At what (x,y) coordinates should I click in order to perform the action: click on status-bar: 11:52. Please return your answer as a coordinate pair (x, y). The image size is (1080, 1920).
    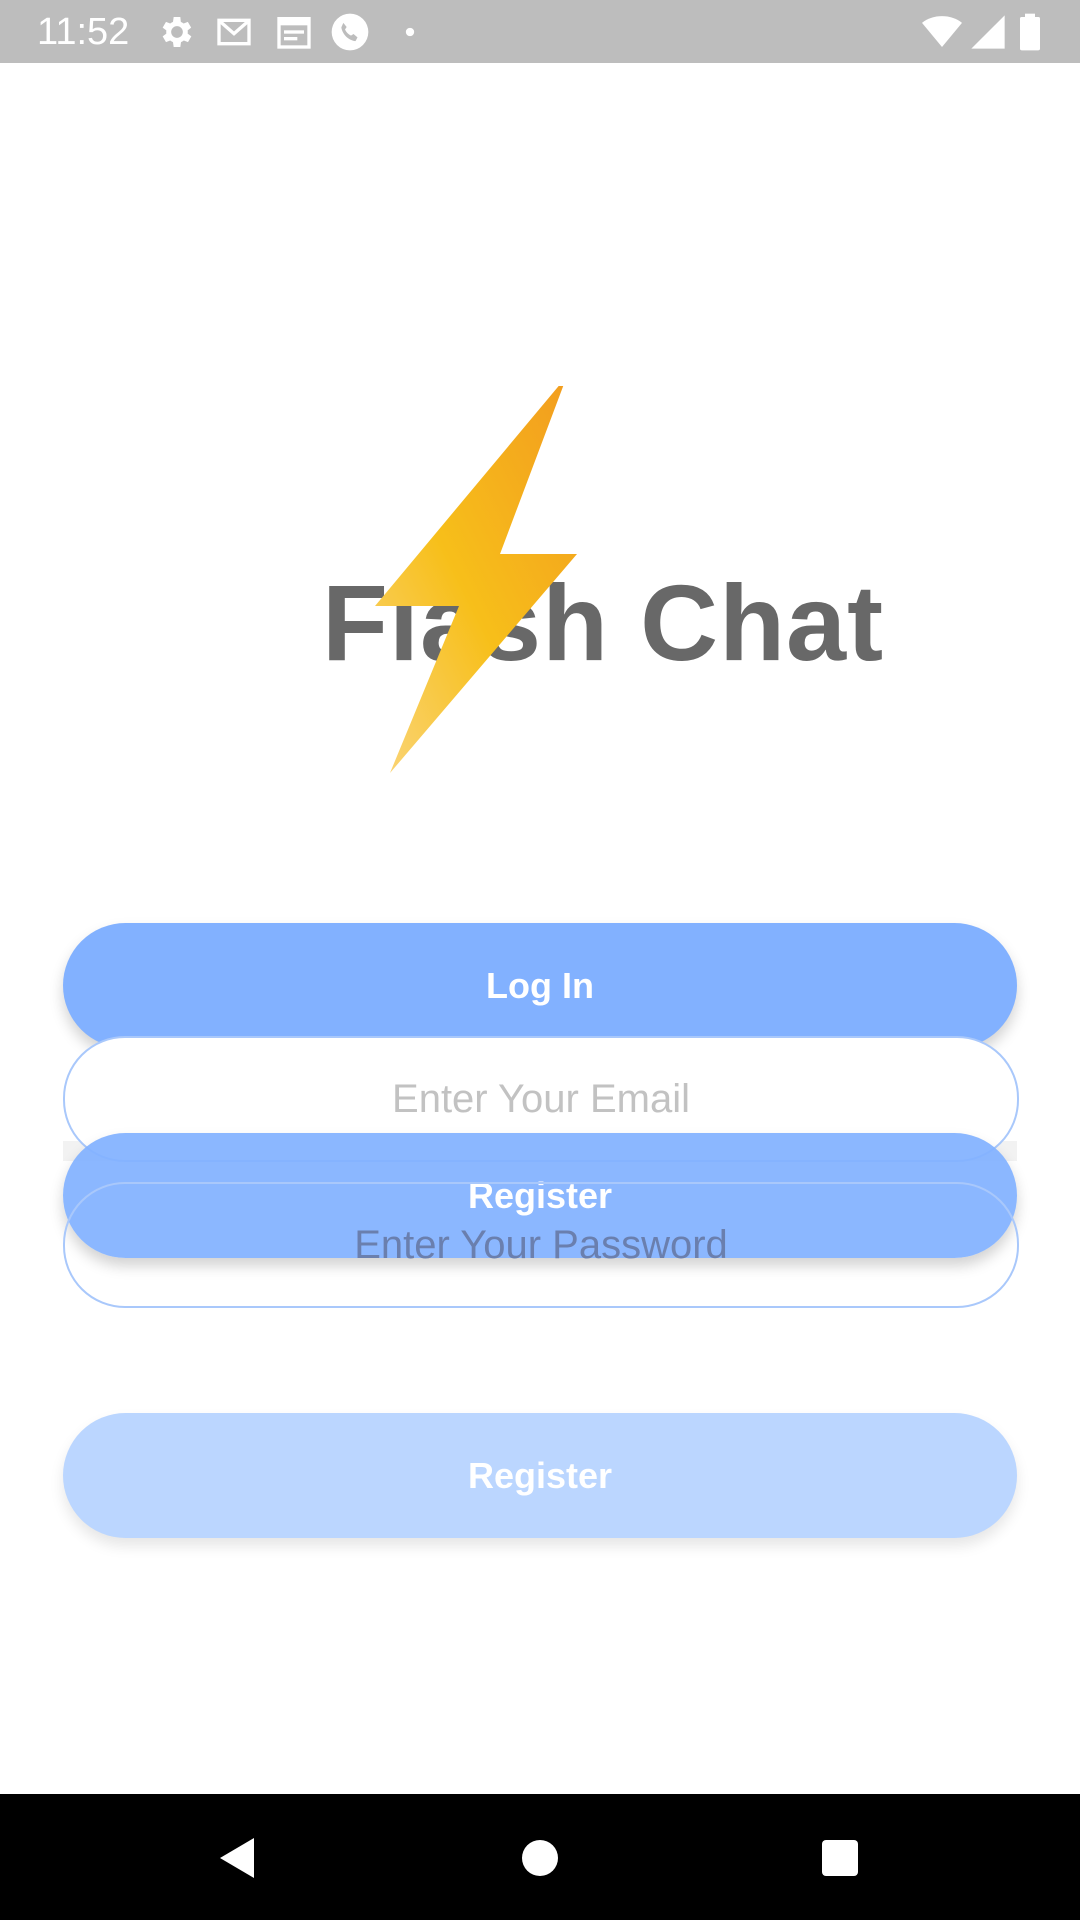
    Looking at the image, I should click on (540, 31).